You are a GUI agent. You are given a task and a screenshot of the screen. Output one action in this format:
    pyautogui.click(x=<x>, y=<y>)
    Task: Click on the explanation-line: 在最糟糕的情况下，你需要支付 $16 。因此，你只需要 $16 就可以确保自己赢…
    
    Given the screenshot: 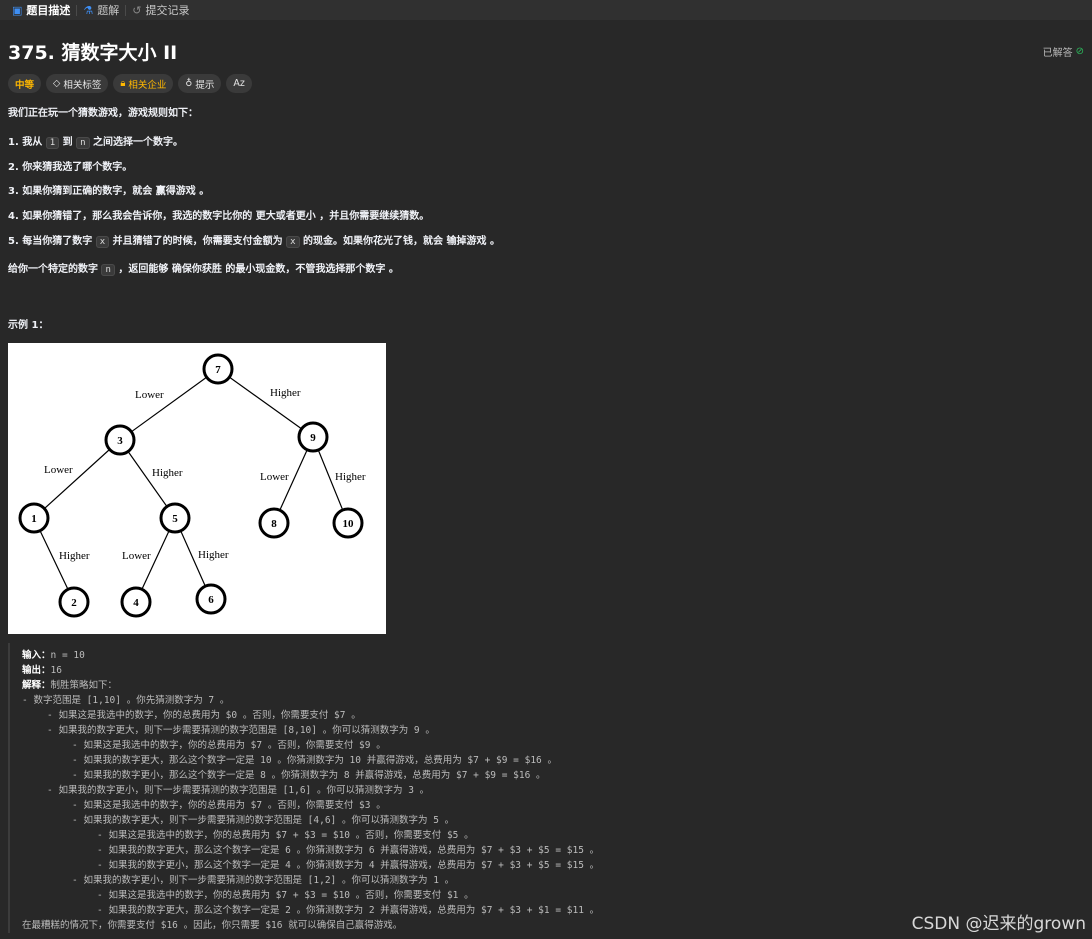 What is the action you would take?
    pyautogui.click(x=212, y=925)
    